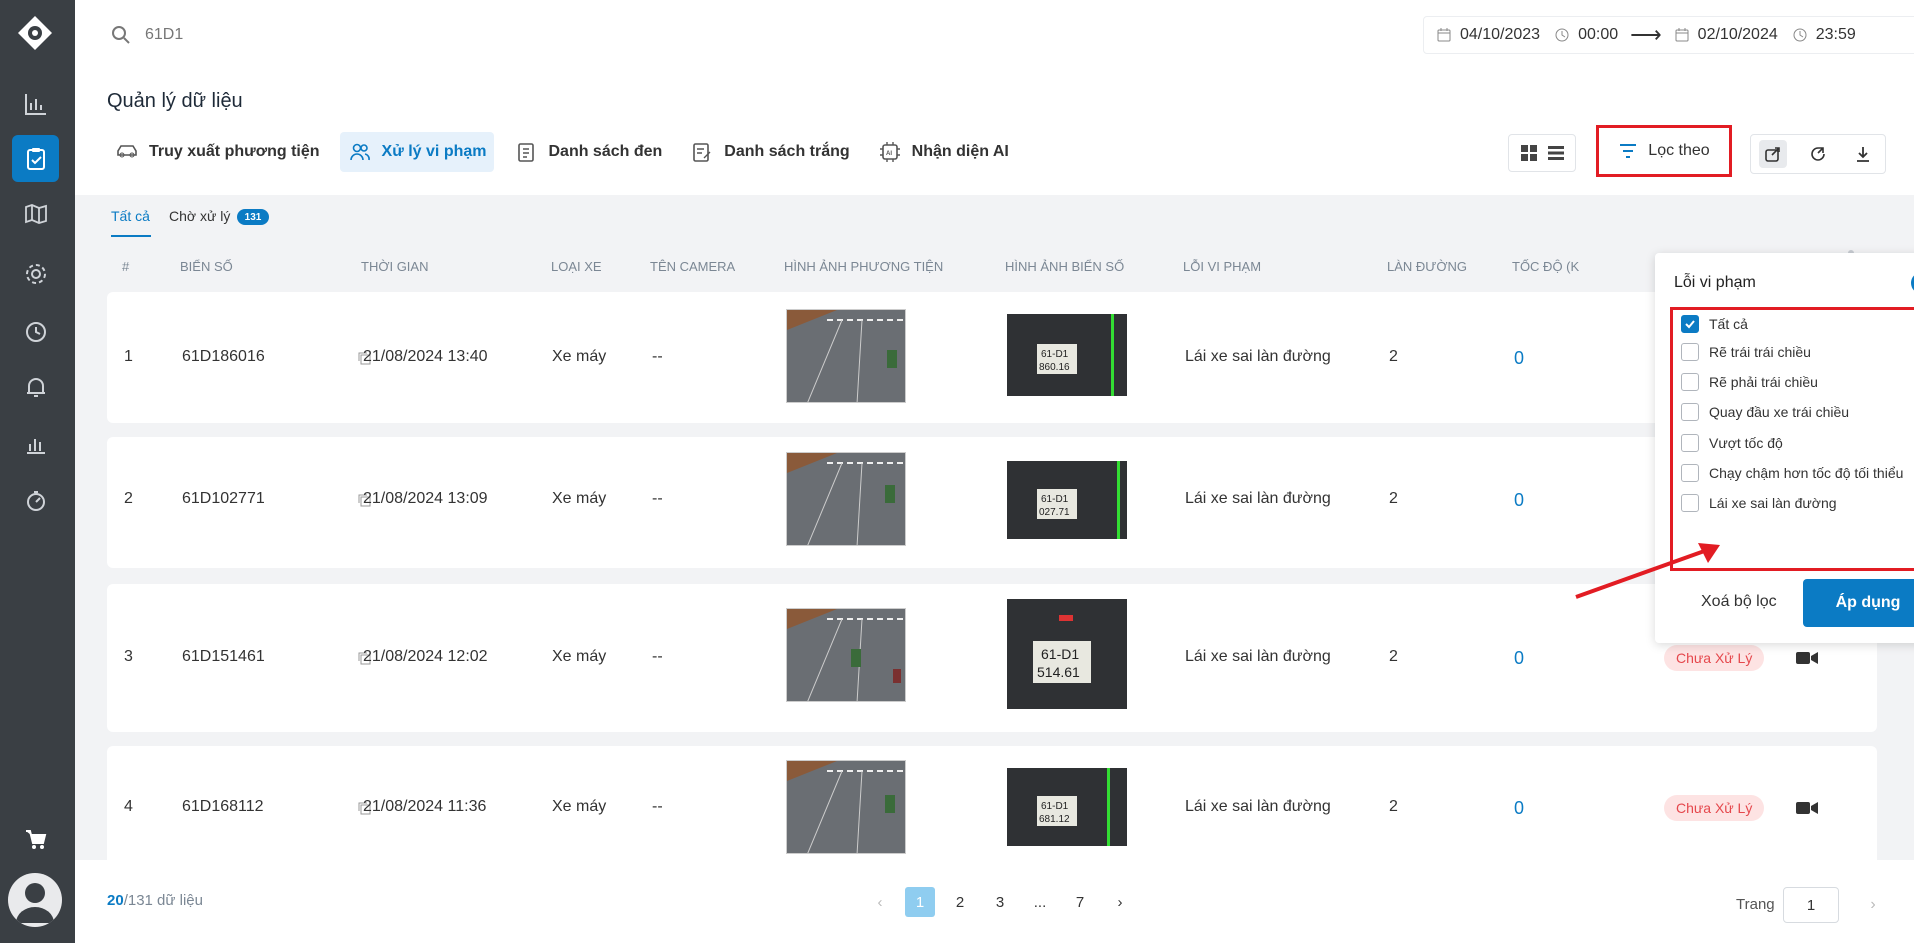  I want to click on prev-page-icon: ‹, so click(880, 902).